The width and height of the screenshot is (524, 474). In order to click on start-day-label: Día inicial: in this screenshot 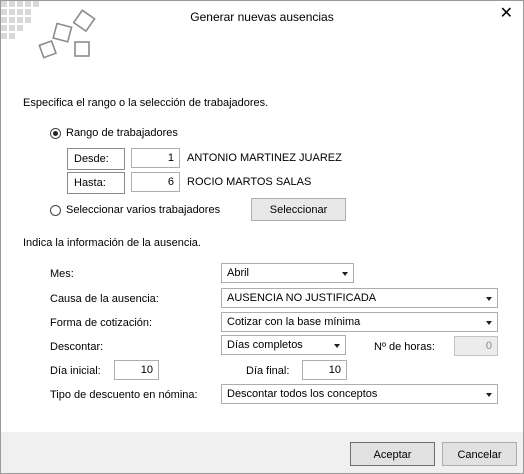, I will do `click(75, 371)`.